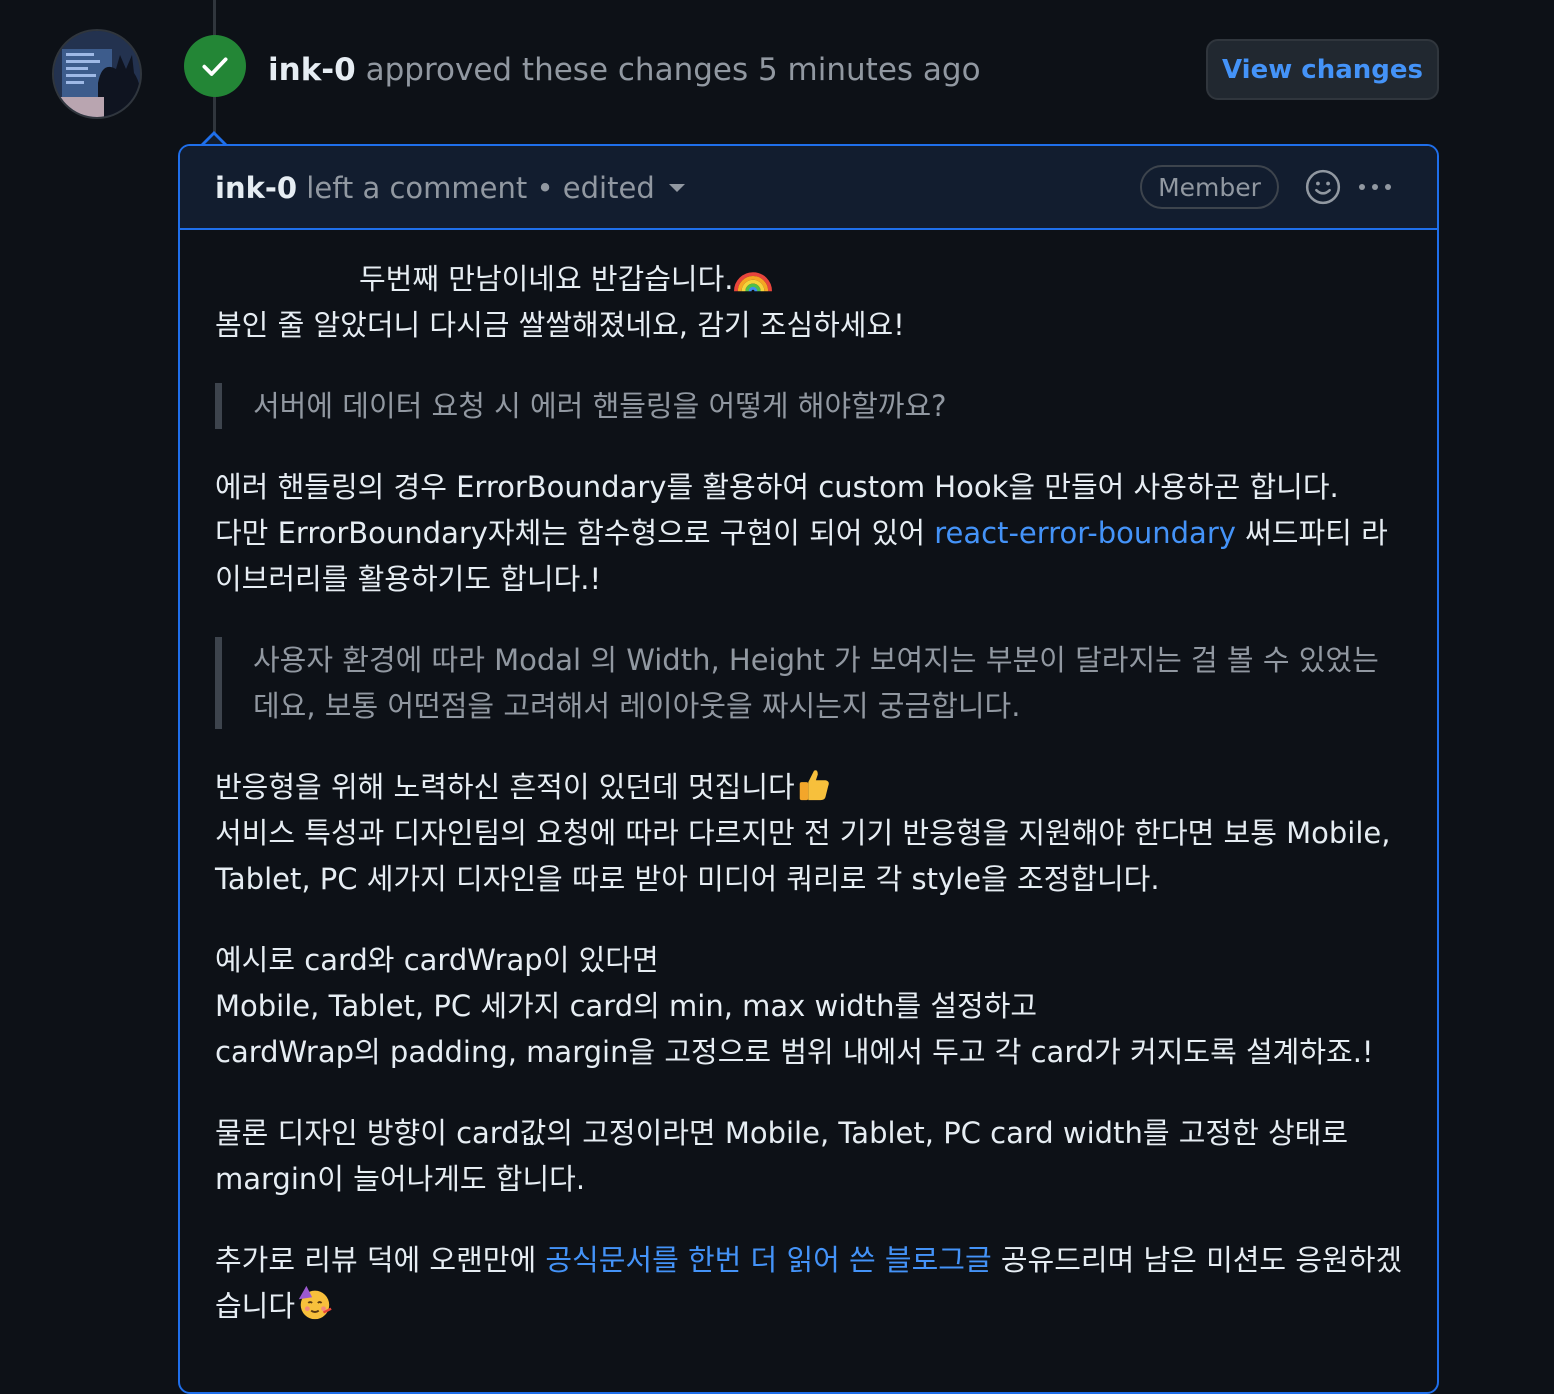  I want to click on comment-header-text: ink-0 left a comment • edited, so click(450, 188).